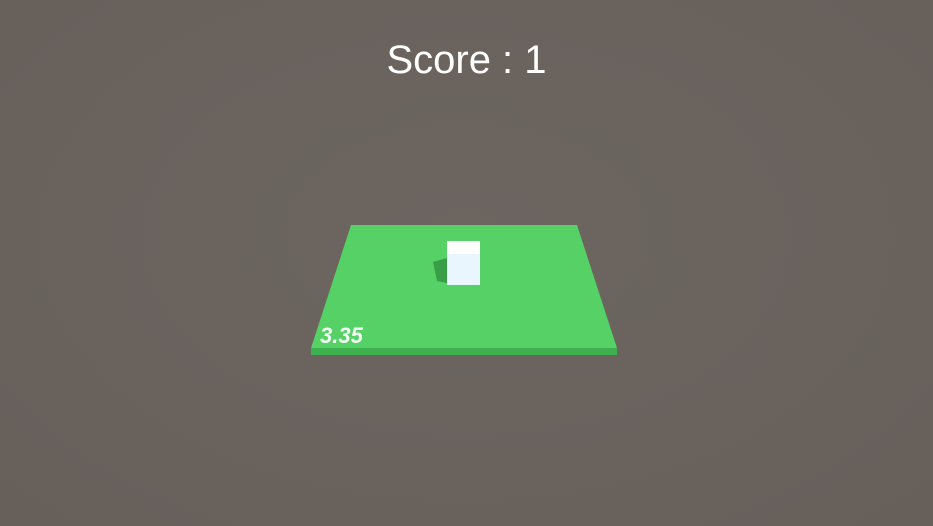  I want to click on timer-label: 3.35, so click(341, 335).